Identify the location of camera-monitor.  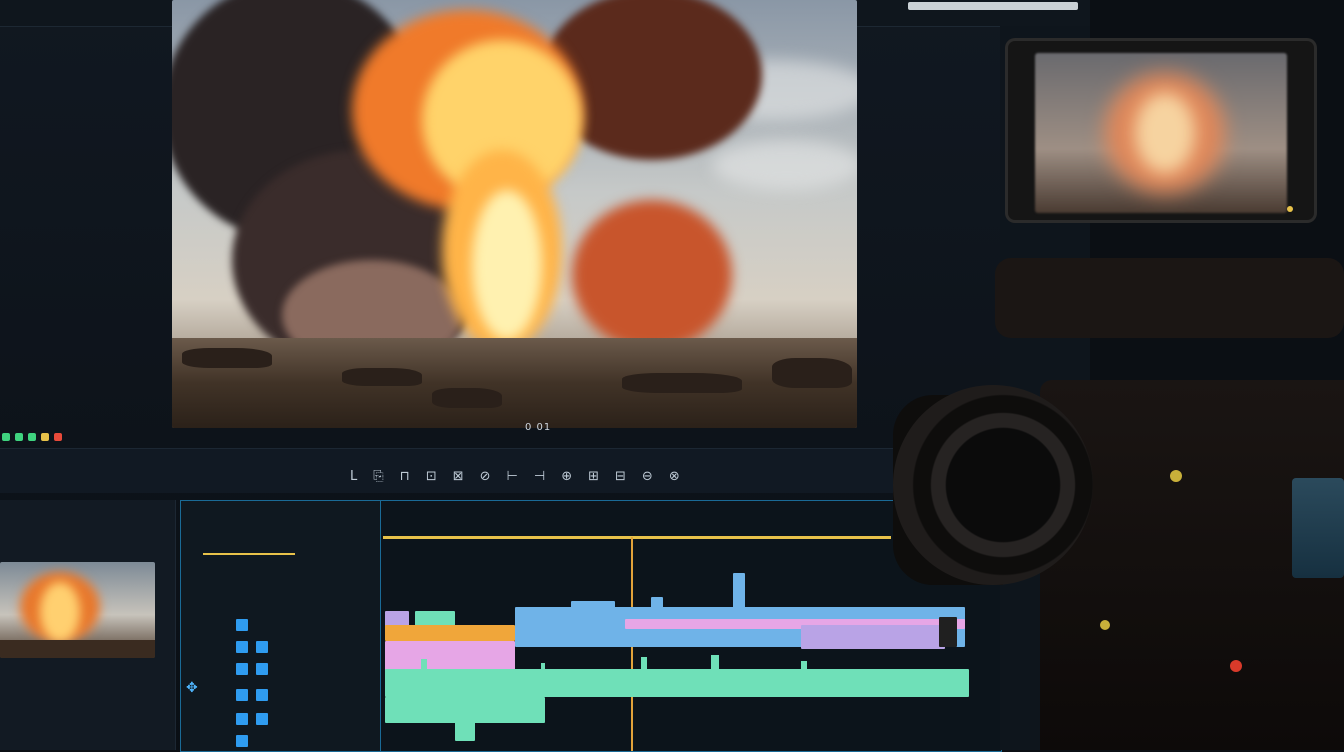
(1161, 130).